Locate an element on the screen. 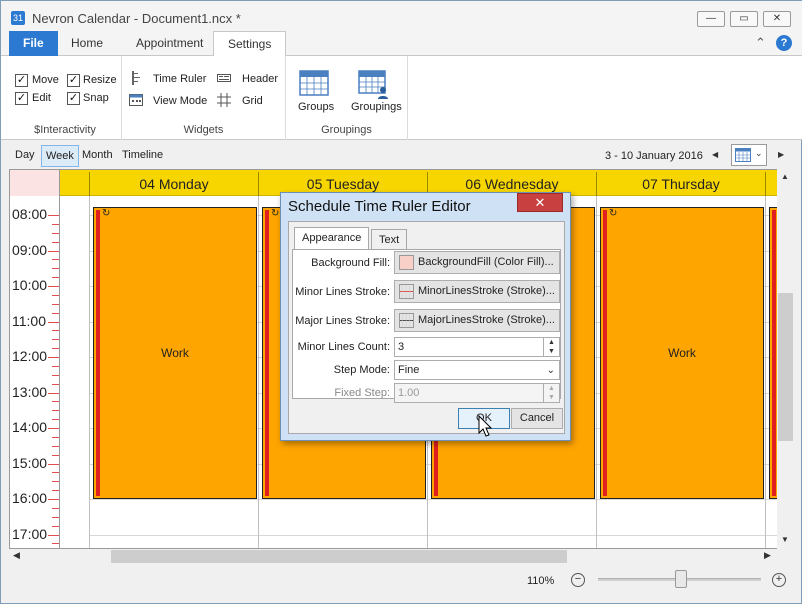 The width and height of the screenshot is (802, 604). step-mode-label: Step Mode: is located at coordinates (361, 370).